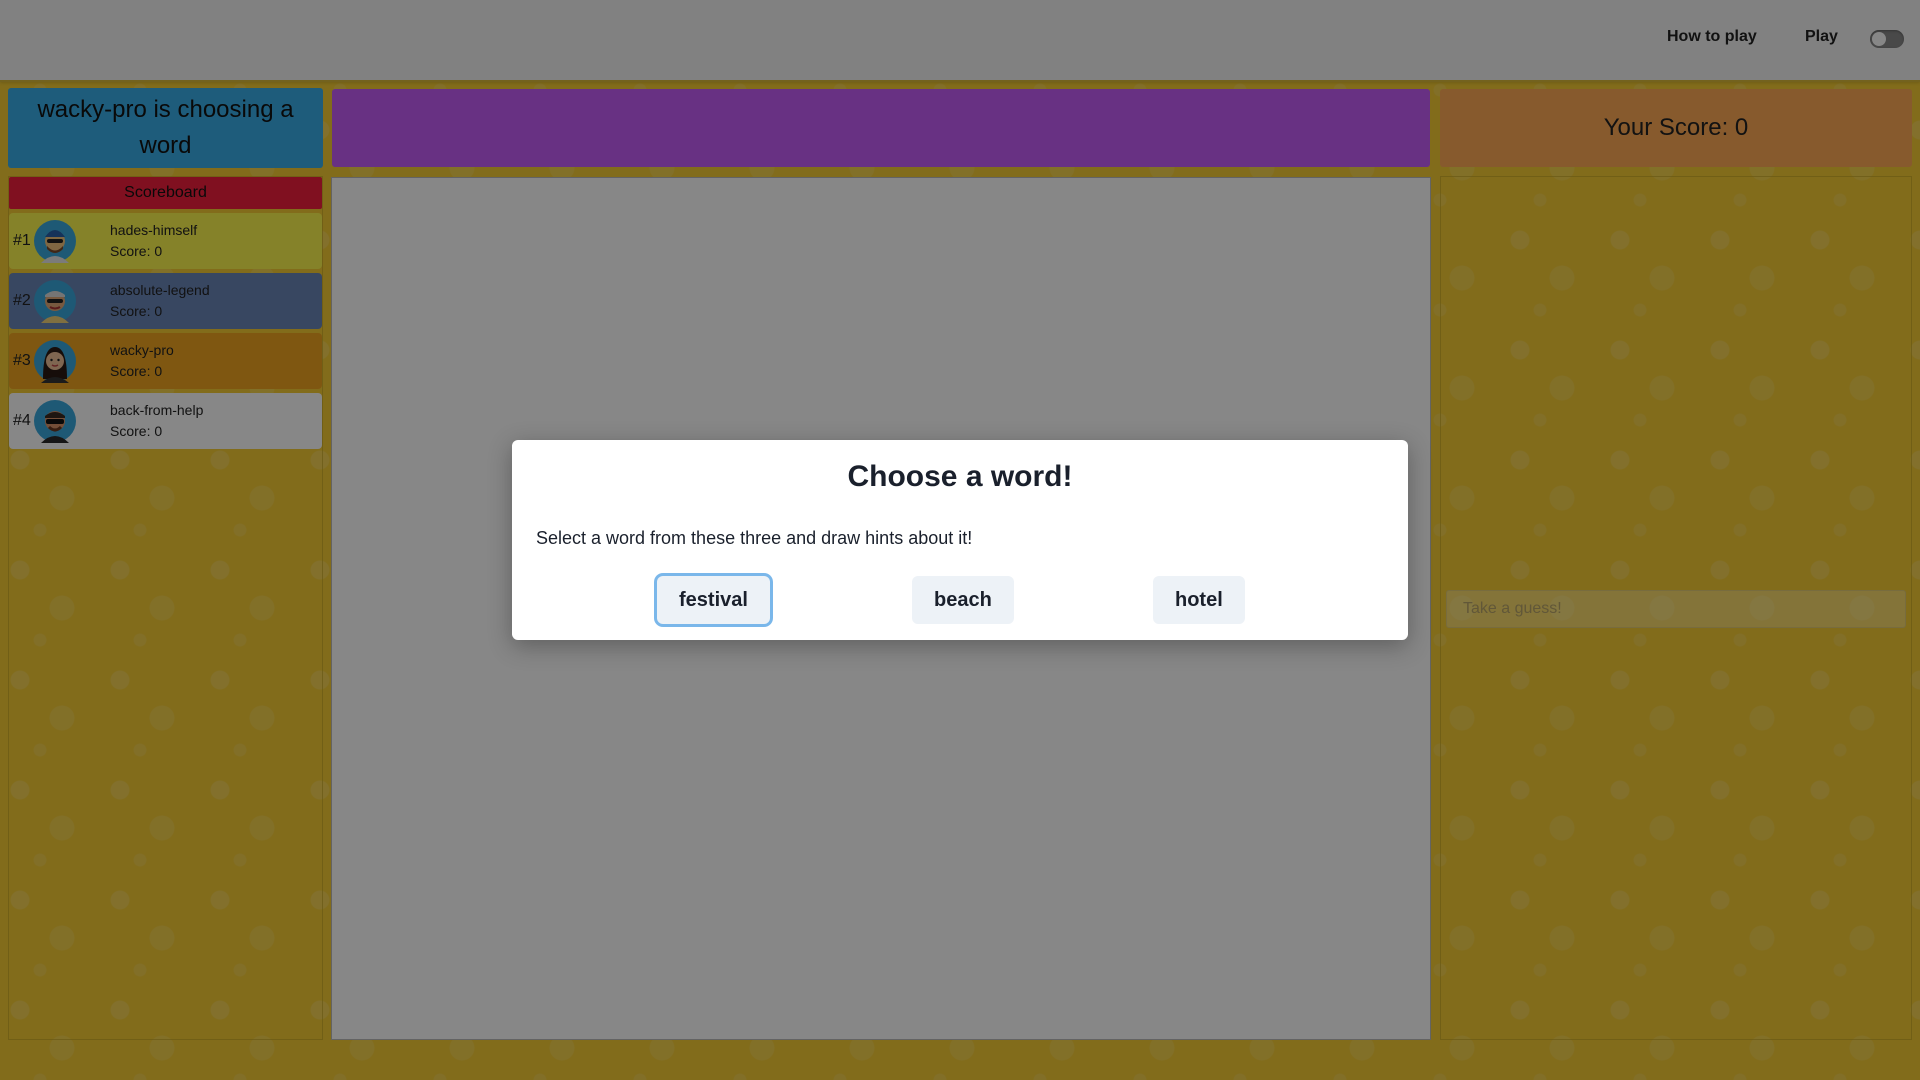  I want to click on word-option-festival-button: festival, so click(713, 600).